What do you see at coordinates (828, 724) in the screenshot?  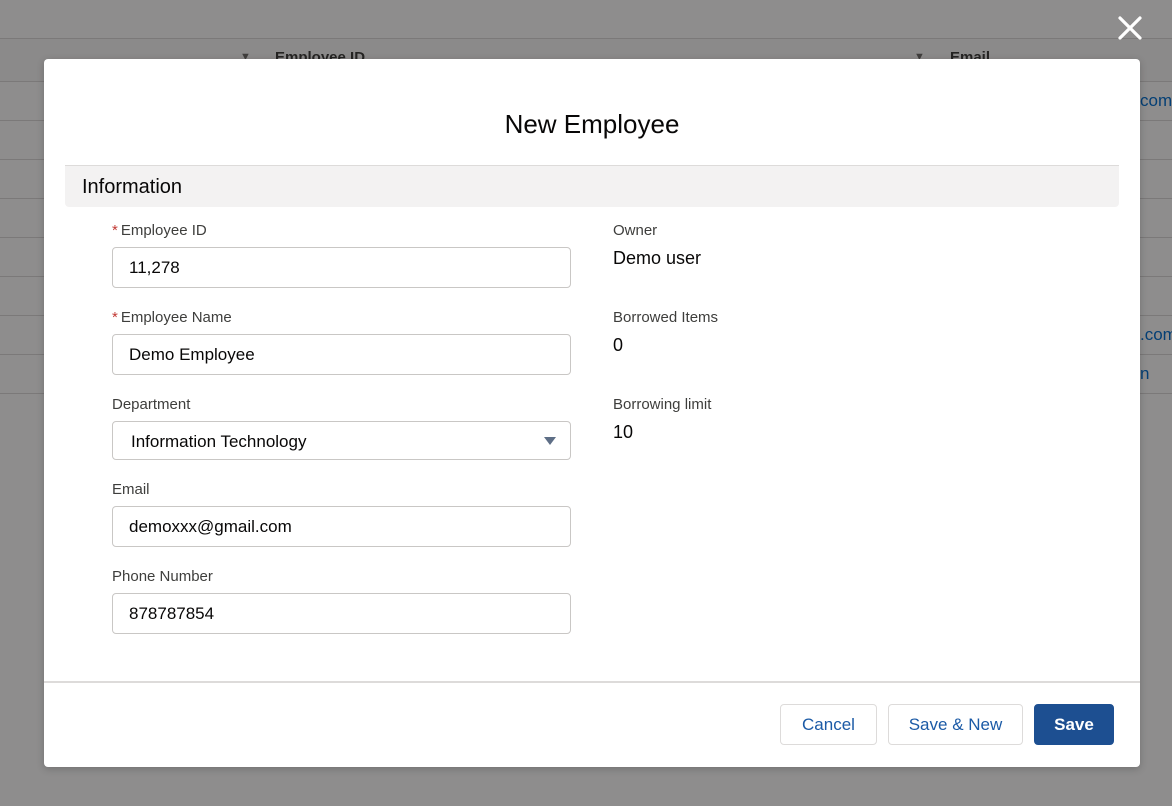 I see `cancel-button: Cancel` at bounding box center [828, 724].